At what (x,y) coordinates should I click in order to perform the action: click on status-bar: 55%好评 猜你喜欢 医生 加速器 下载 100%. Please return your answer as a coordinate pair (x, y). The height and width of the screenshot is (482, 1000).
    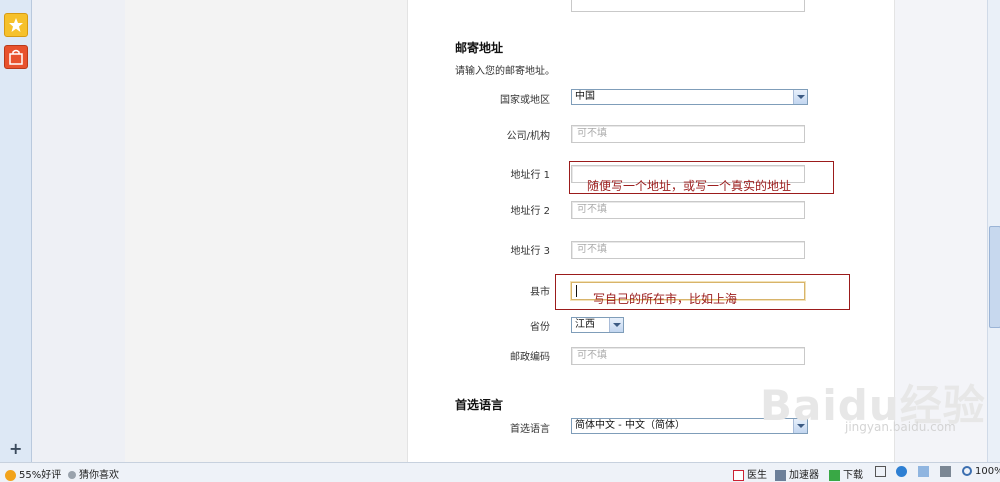
    Looking at the image, I should click on (500, 472).